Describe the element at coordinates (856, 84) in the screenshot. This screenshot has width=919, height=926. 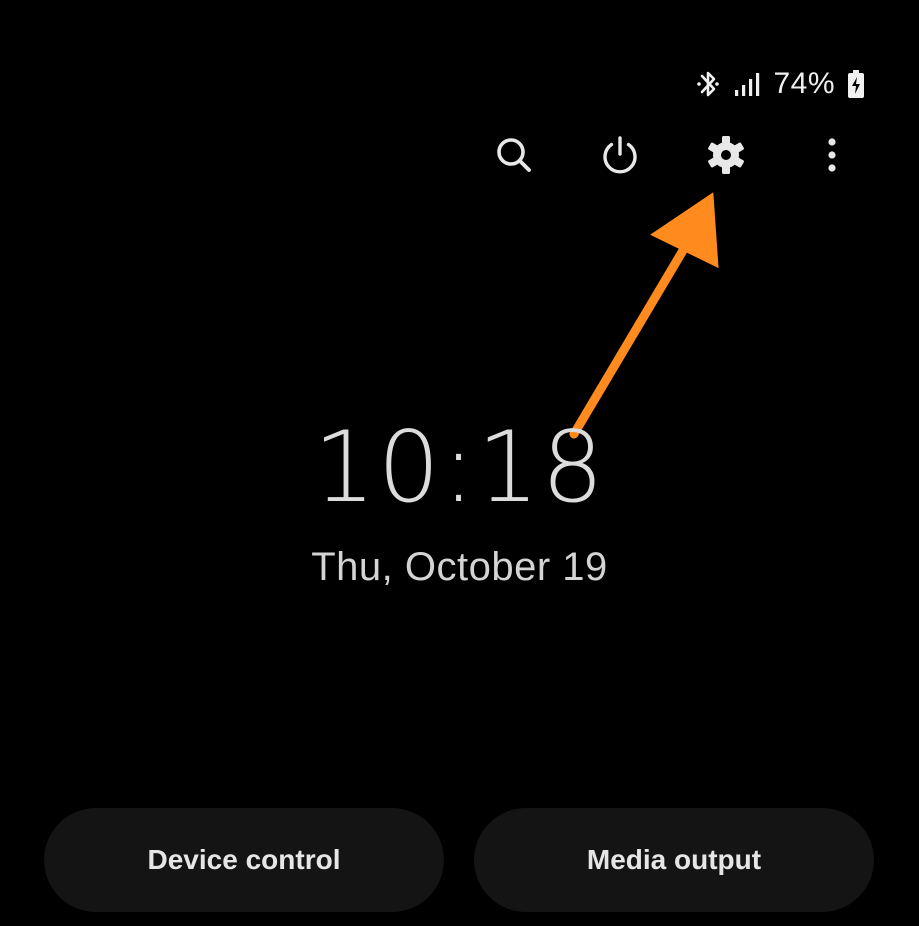
I see `battery-charging-icon` at that location.